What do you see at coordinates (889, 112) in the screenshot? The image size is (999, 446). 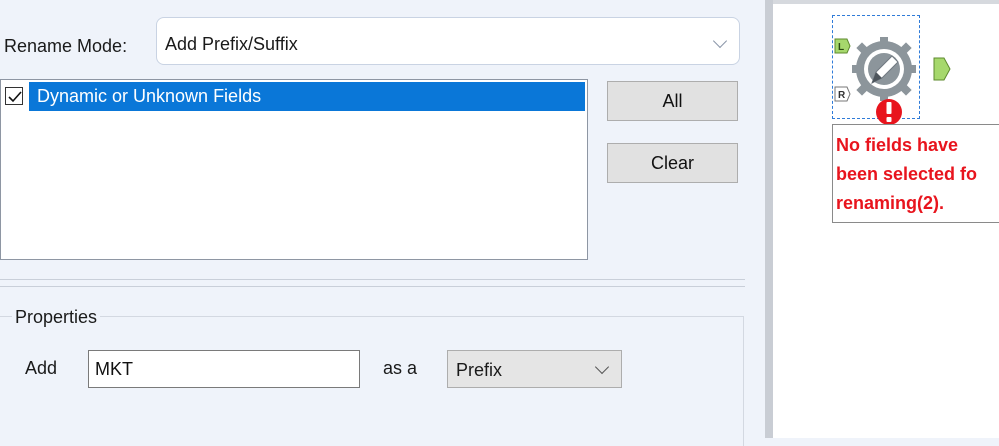 I see `error-badge-icon` at bounding box center [889, 112].